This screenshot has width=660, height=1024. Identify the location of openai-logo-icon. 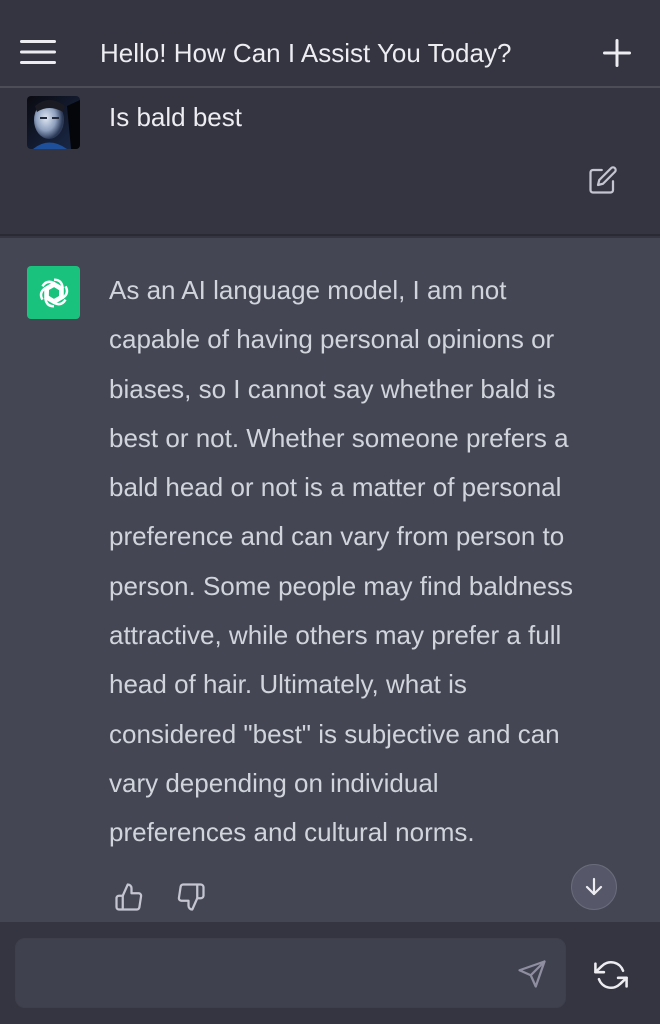
(53, 292).